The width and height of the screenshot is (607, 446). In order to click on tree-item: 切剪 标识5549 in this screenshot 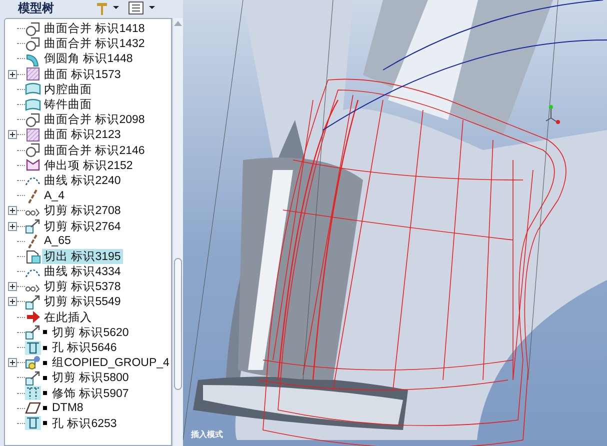, I will do `click(82, 302)`.